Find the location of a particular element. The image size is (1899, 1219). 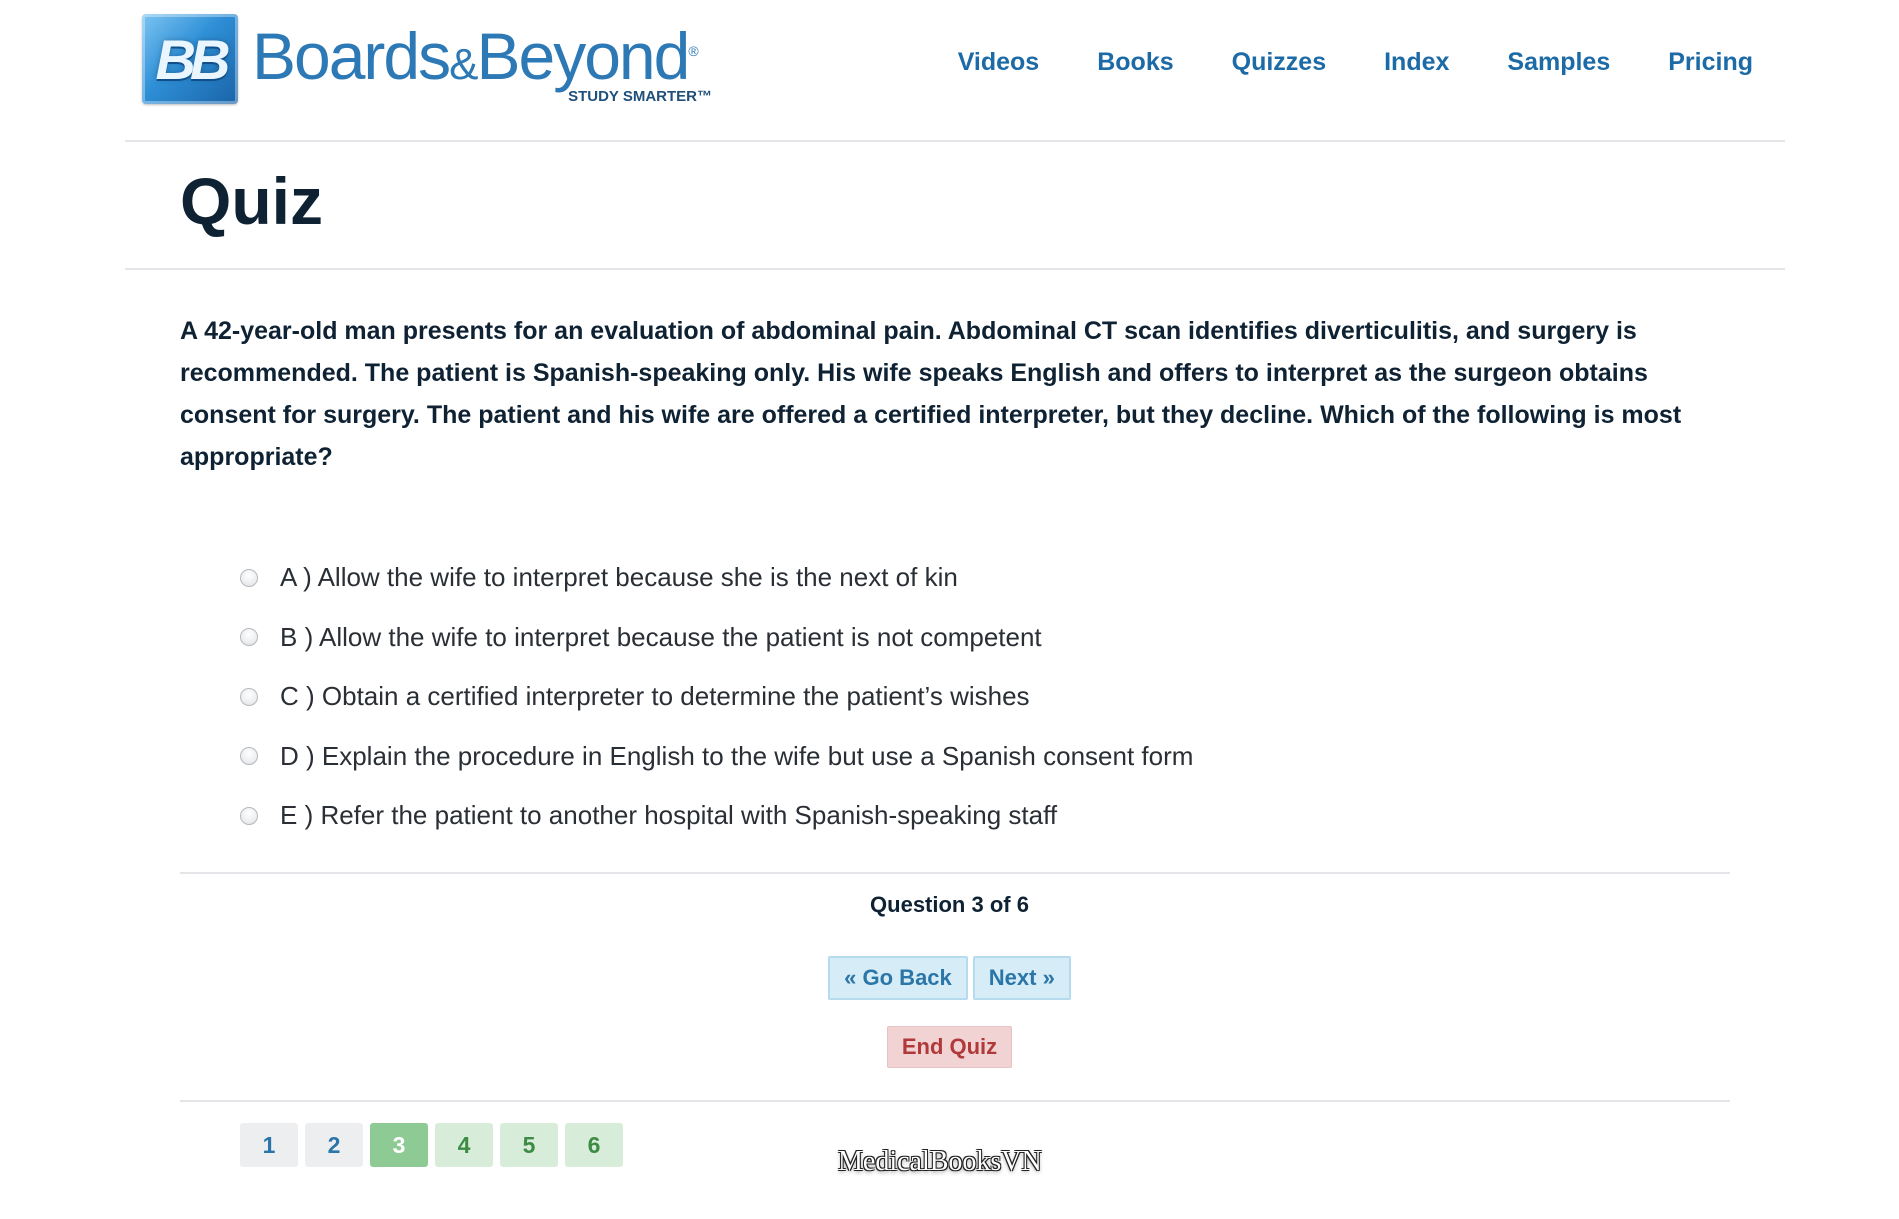

question-pager: 1 2 3 4 5 6 is located at coordinates (431, 1145).